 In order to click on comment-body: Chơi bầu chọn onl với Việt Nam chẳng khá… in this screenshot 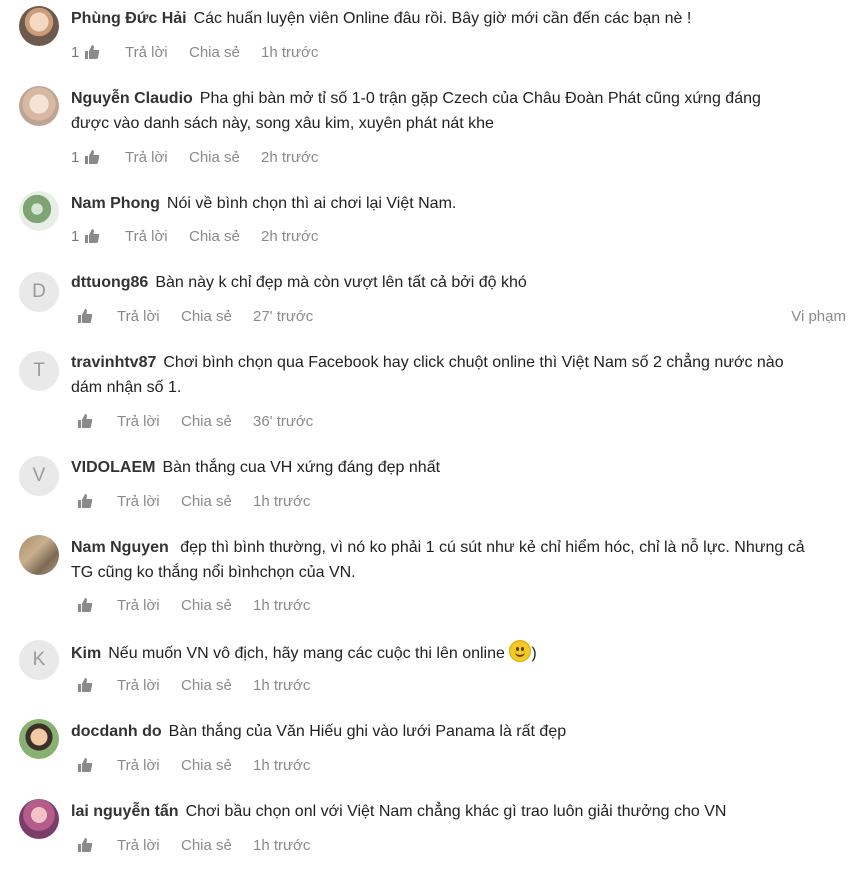, I will do `click(456, 811)`.